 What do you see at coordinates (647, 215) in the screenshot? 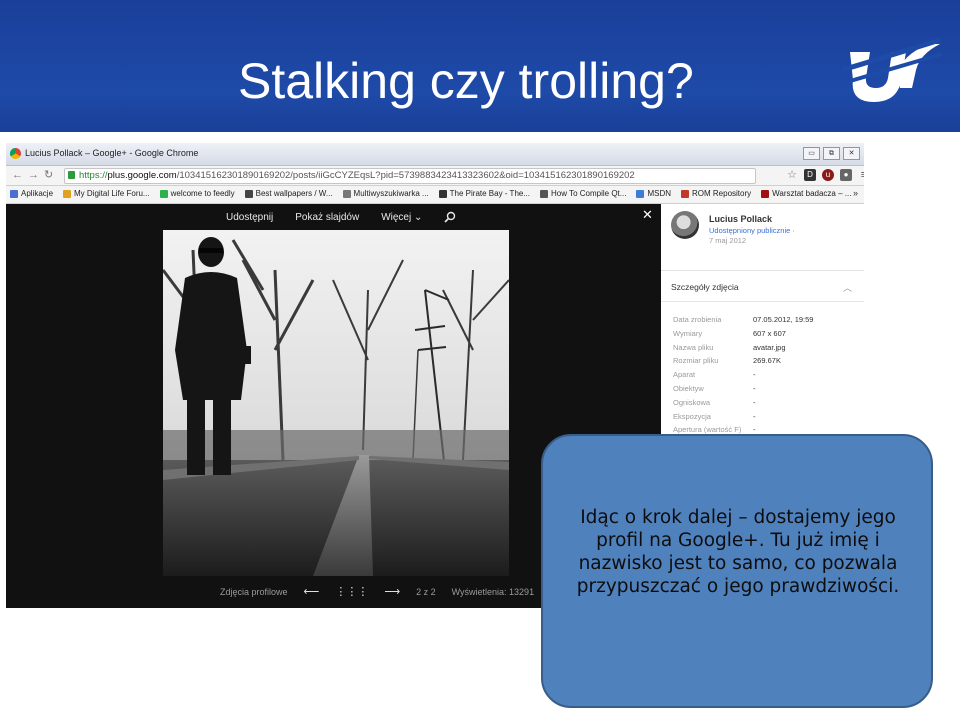
I see `close-viewer-icon: ✕` at bounding box center [647, 215].